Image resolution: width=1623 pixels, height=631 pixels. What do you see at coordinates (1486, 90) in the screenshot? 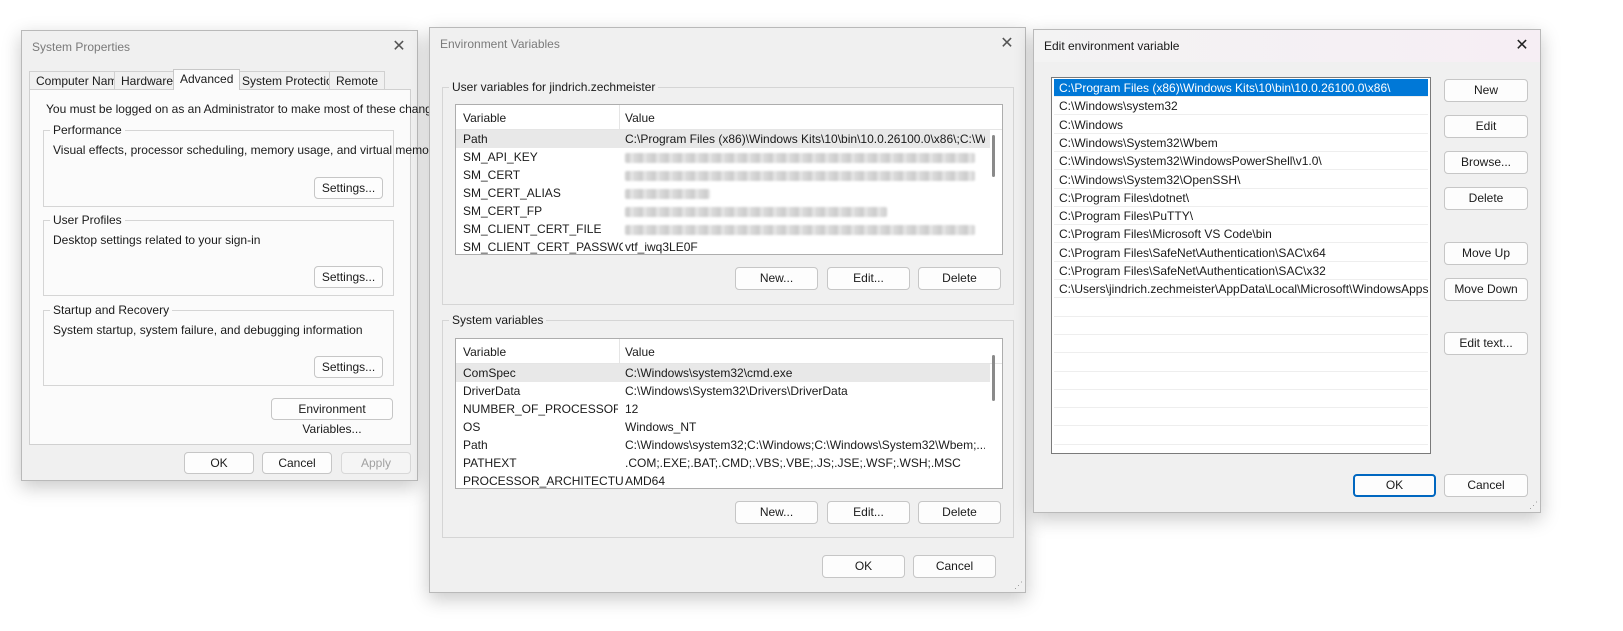
I see `new-button: New` at bounding box center [1486, 90].